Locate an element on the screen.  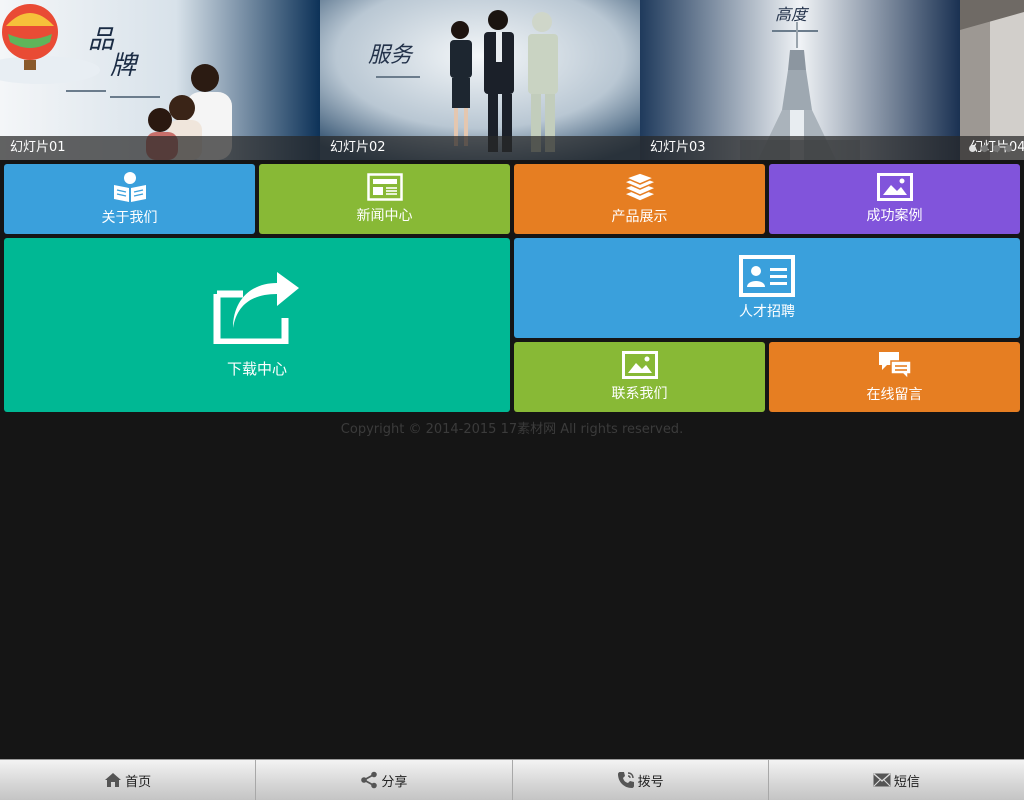
tile-label: 产品展示 is located at coordinates (639, 217).